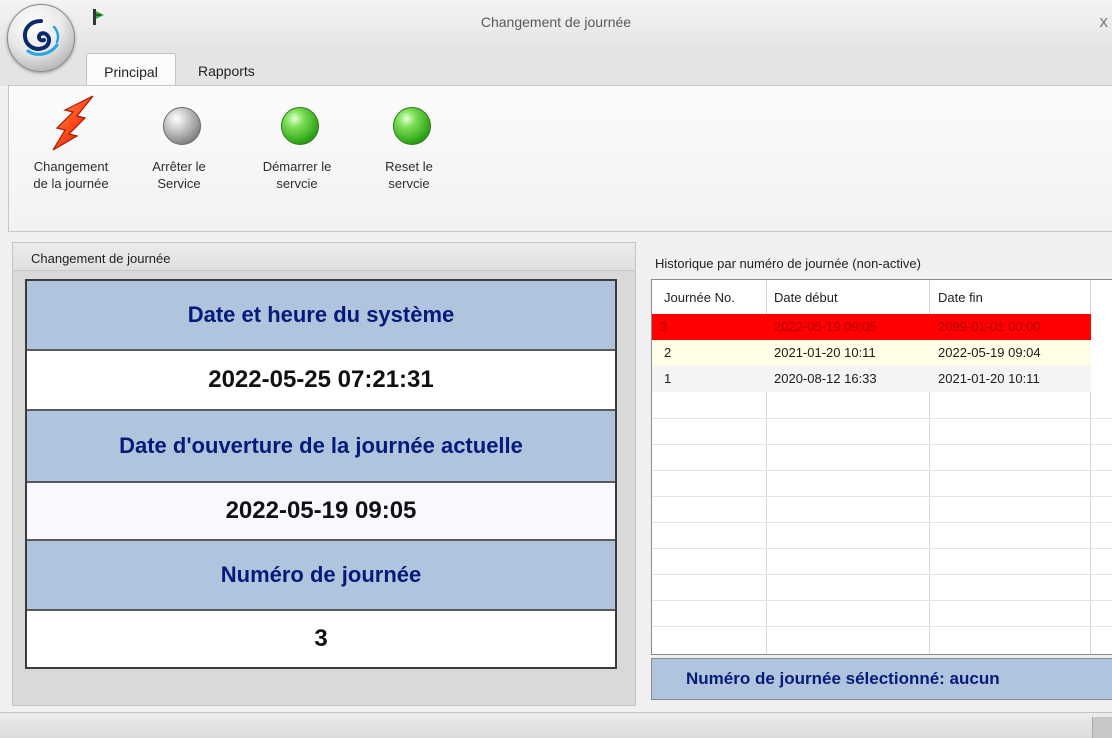  I want to click on column-header-end: Date fin, so click(960, 297).